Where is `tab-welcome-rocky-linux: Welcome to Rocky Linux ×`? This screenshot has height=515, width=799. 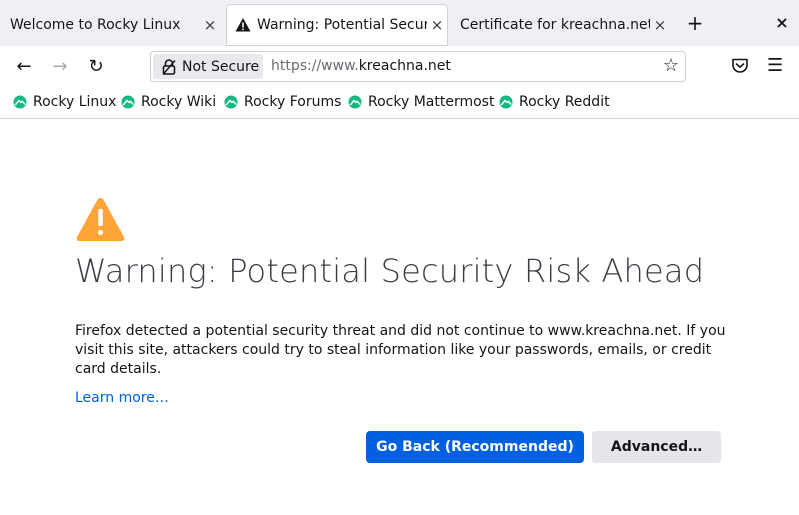 tab-welcome-rocky-linux: Welcome to Rocky Linux × is located at coordinates (115, 25).